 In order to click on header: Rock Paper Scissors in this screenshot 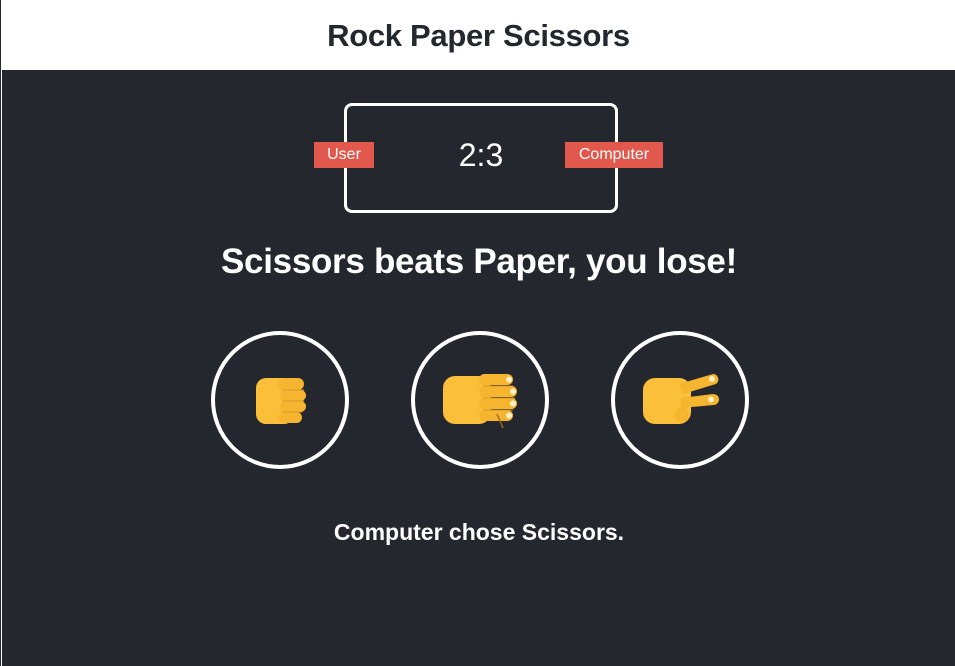, I will do `click(478, 35)`.